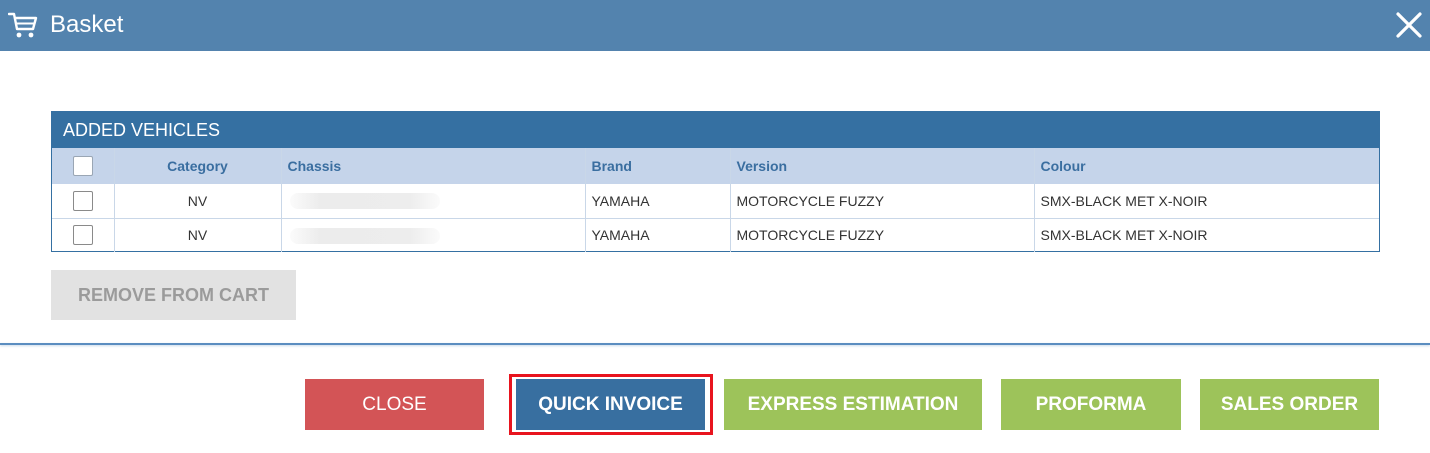 The image size is (1430, 453). I want to click on sales-order-button: SALES ORDER, so click(1289, 404).